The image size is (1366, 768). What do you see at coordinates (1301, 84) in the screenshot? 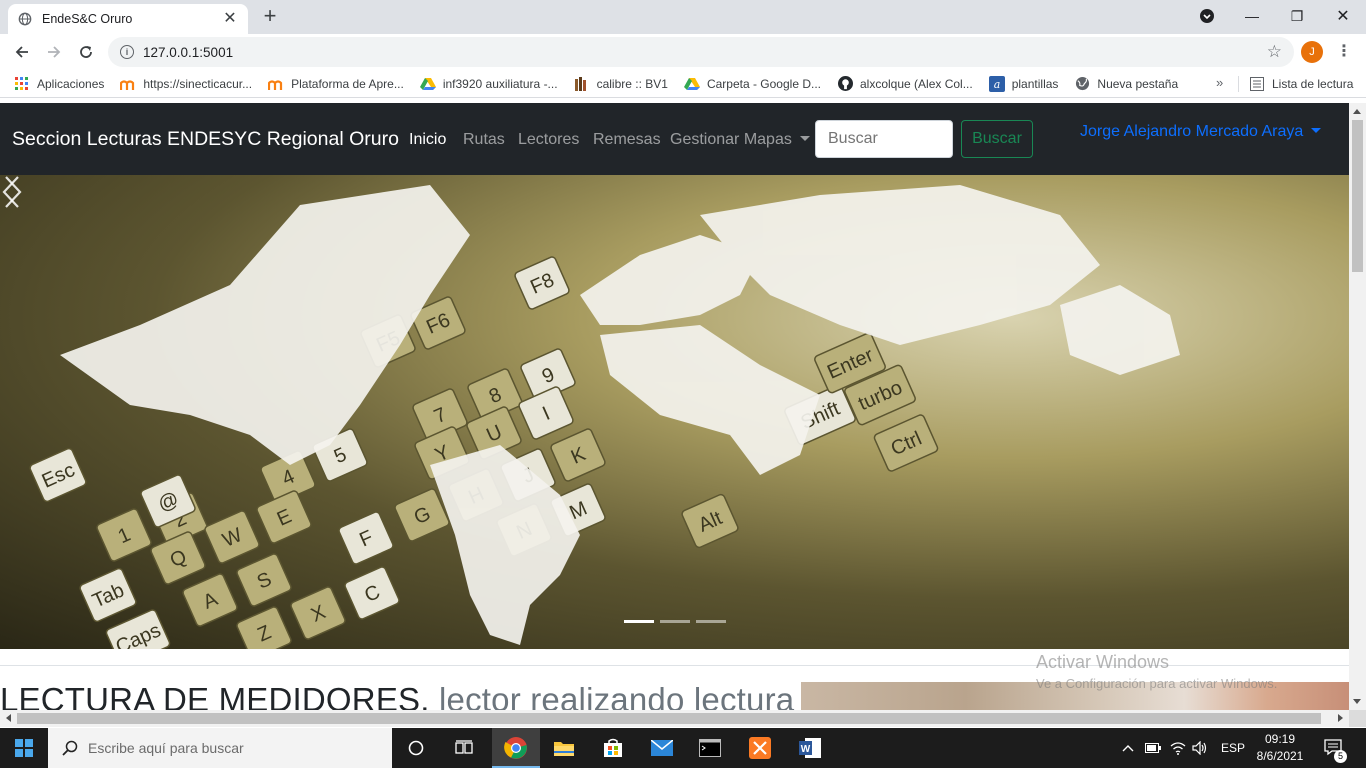
I see `reading-list-button: Lista de lectura` at bounding box center [1301, 84].